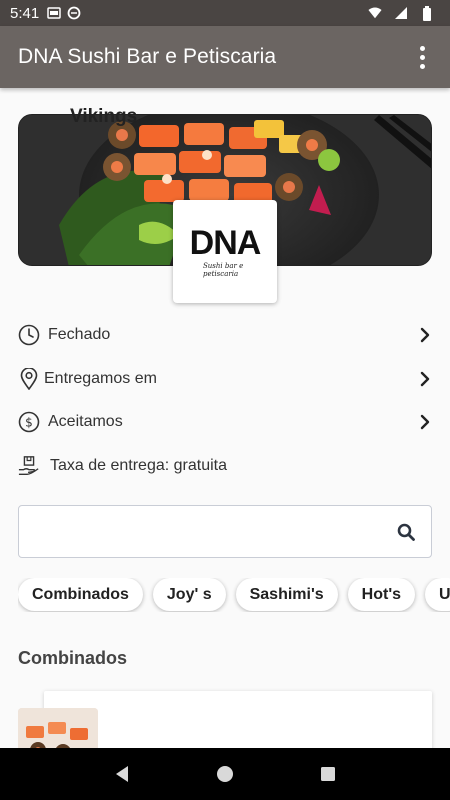 The width and height of the screenshot is (450, 800). Describe the element at coordinates (80, 594) in the screenshot. I see `category-chip-combinados: Combinados` at that location.